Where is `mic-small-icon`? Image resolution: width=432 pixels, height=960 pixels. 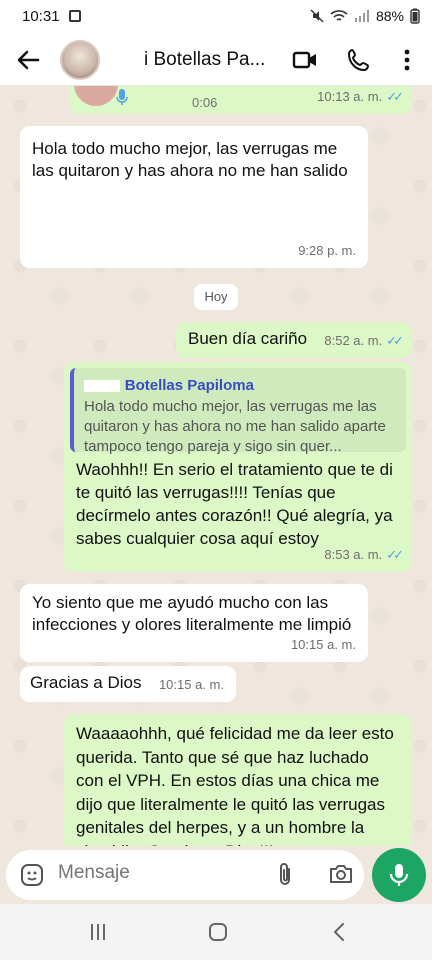
mic-small-icon is located at coordinates (122, 97).